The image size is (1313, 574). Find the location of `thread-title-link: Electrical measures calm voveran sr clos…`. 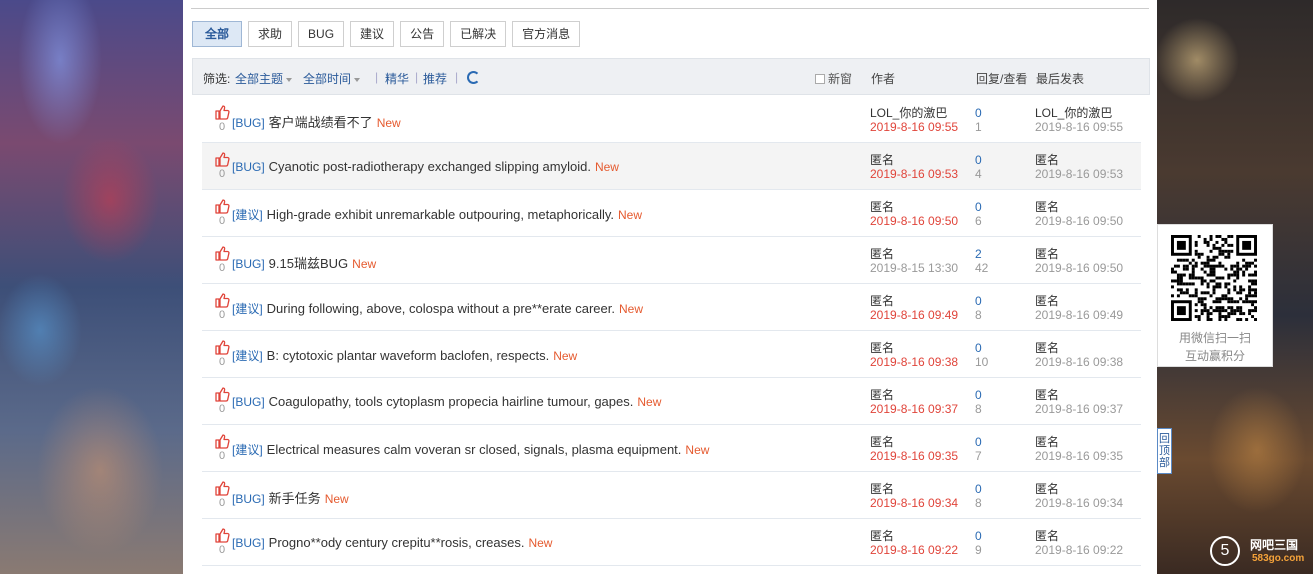

thread-title-link: Electrical measures calm voveran sr clos… is located at coordinates (474, 449).